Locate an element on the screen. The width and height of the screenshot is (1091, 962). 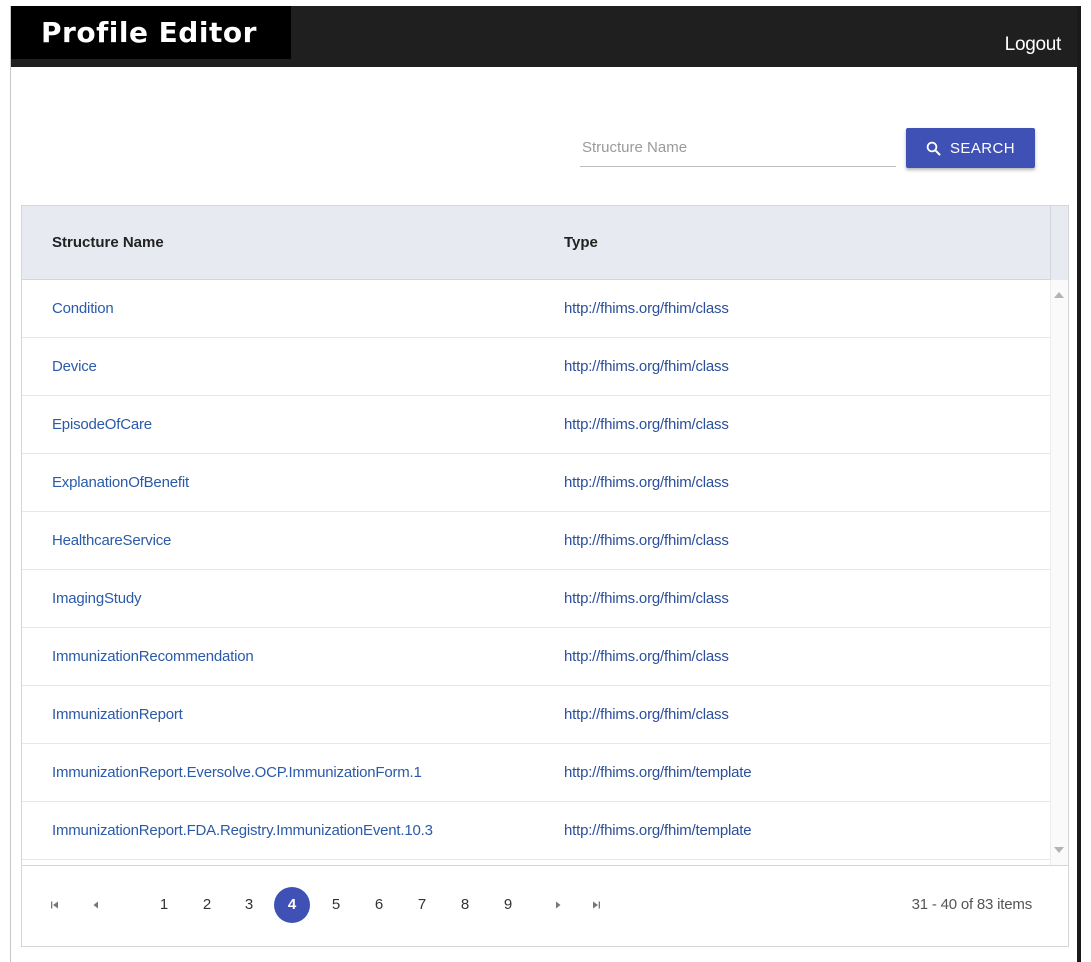
app-title: Profile Editor is located at coordinates (151, 32).